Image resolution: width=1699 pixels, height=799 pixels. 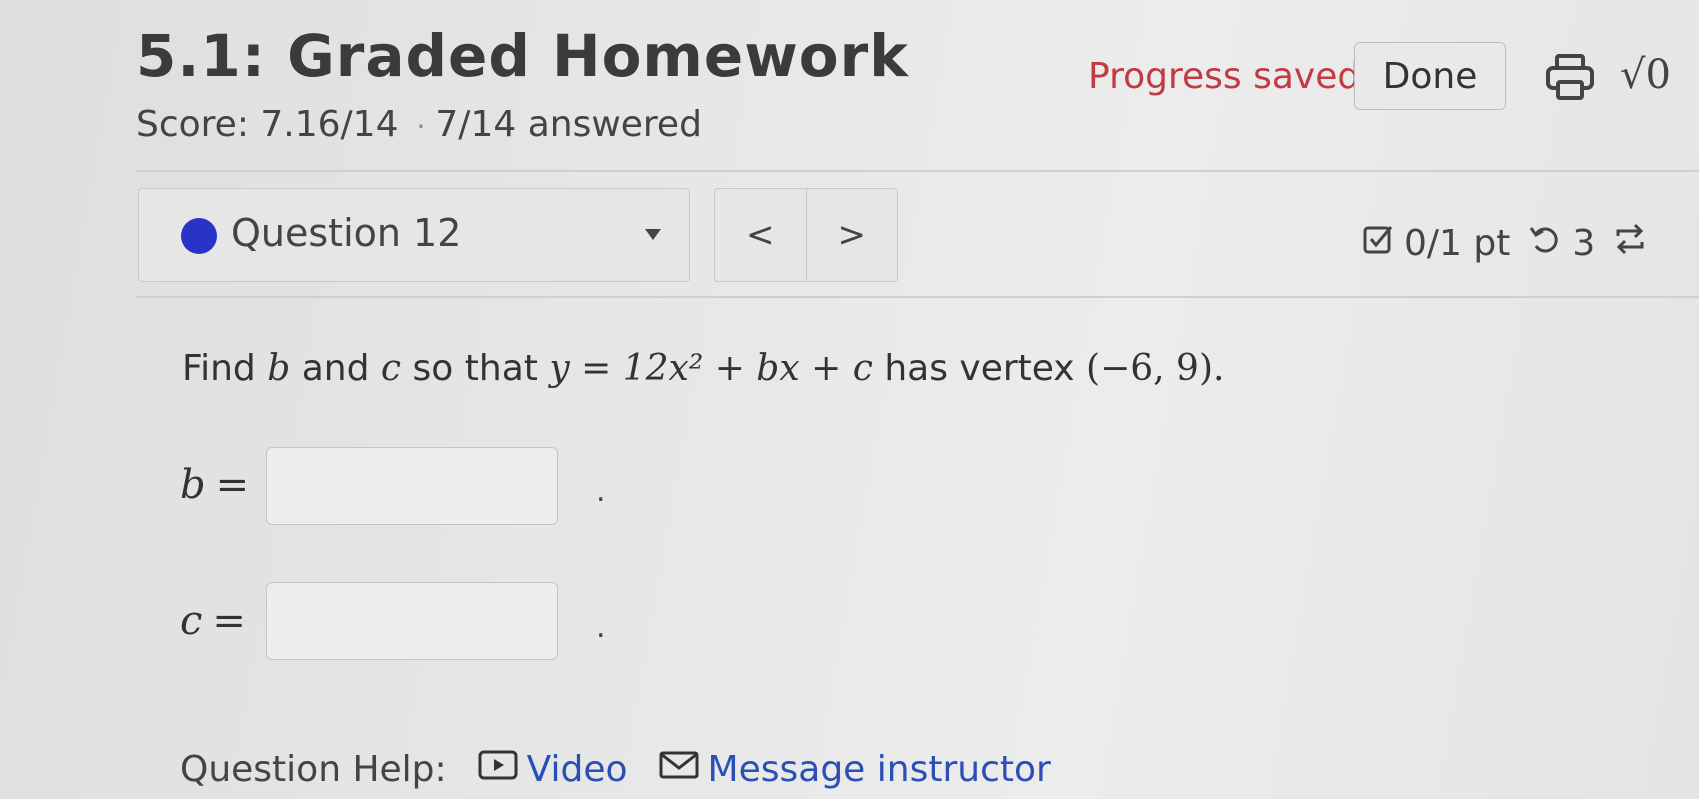 I want to click on retry-icon, so click(x=1545, y=243).